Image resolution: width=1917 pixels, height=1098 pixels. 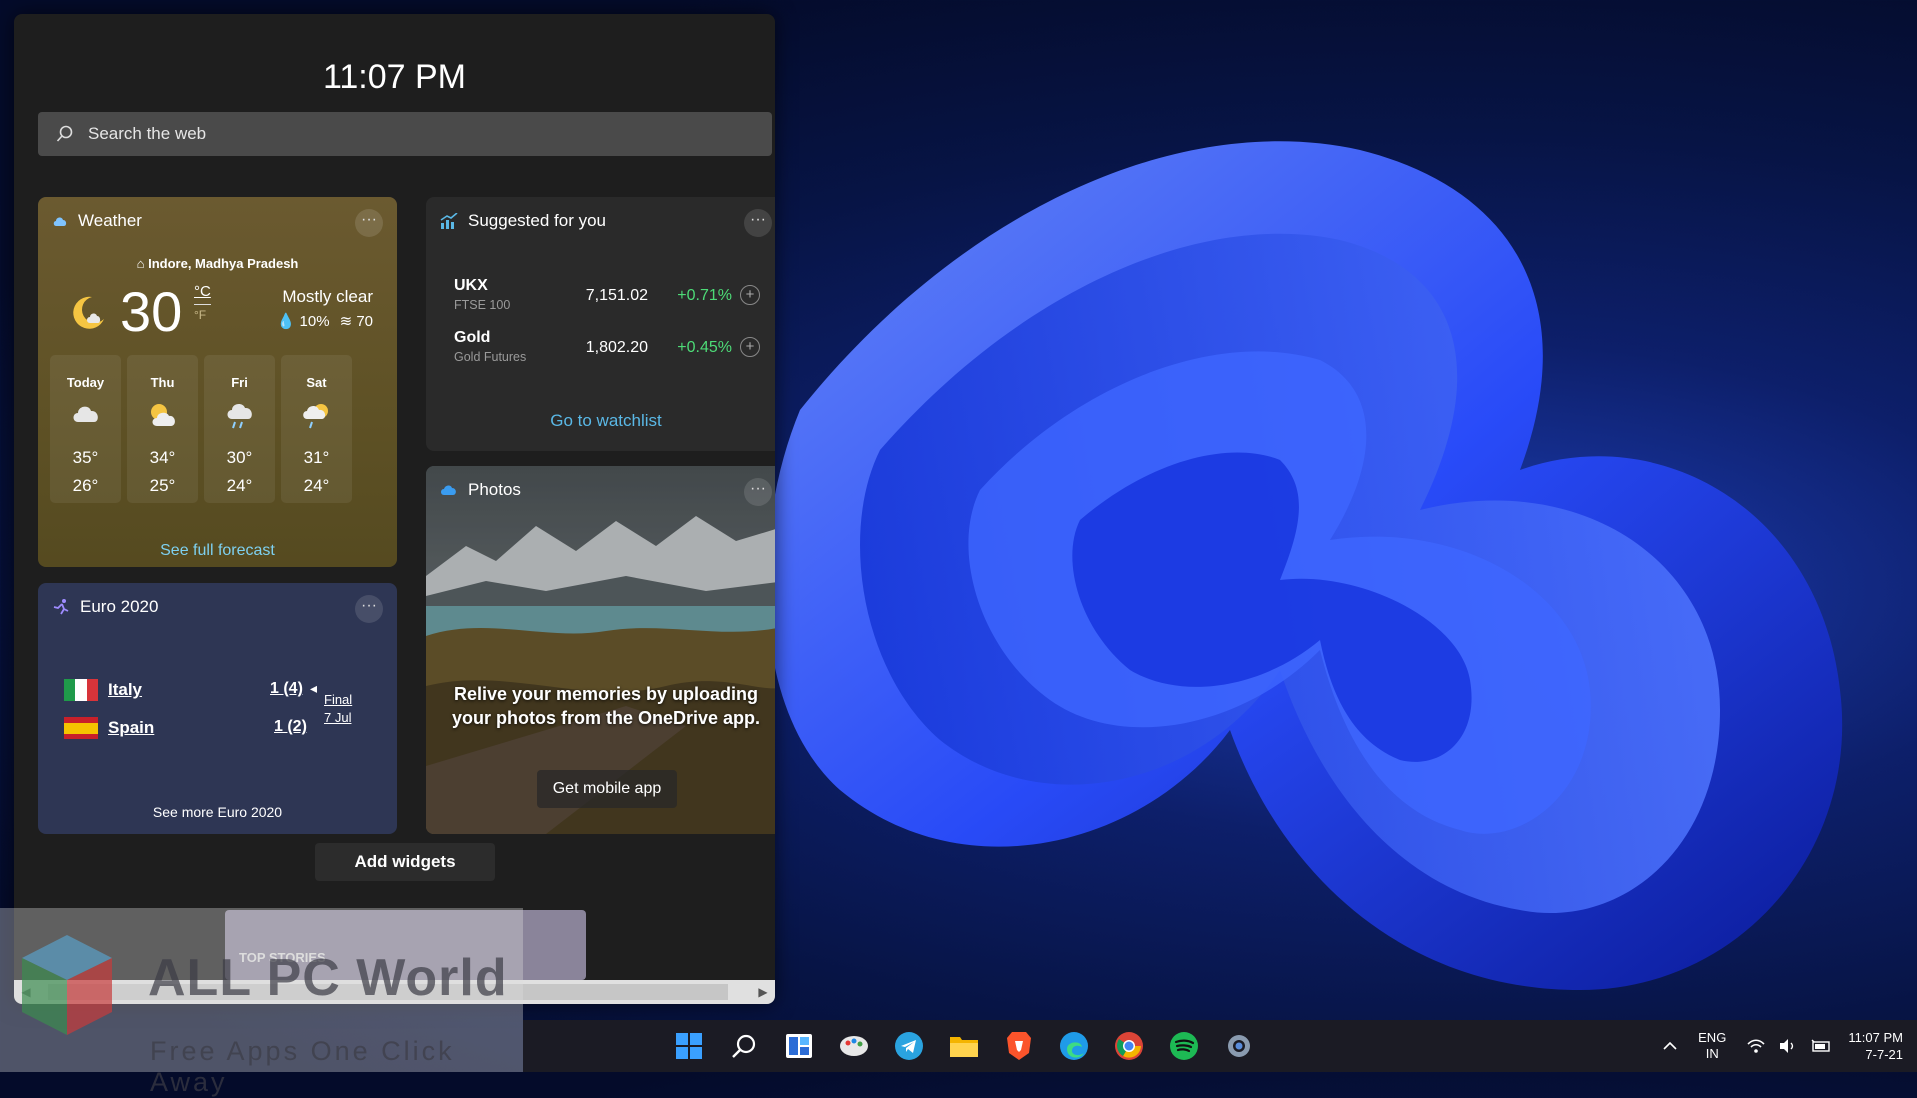 What do you see at coordinates (369, 223) in the screenshot?
I see `weather-more-button: ···` at bounding box center [369, 223].